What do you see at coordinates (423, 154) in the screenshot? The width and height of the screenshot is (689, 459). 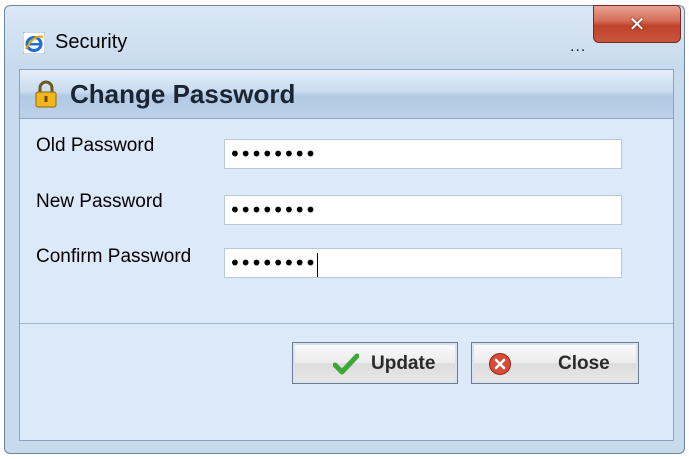 I see `old-password-field: ••••••••` at bounding box center [423, 154].